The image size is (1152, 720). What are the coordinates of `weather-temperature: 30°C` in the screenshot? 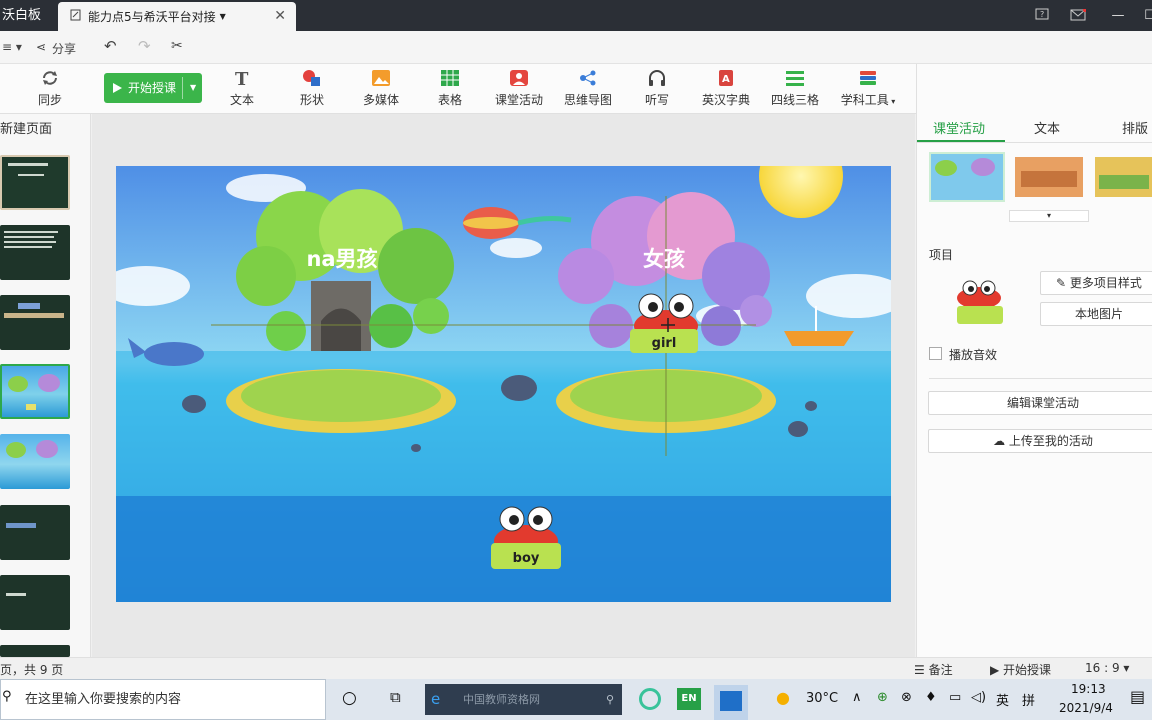 It's located at (822, 698).